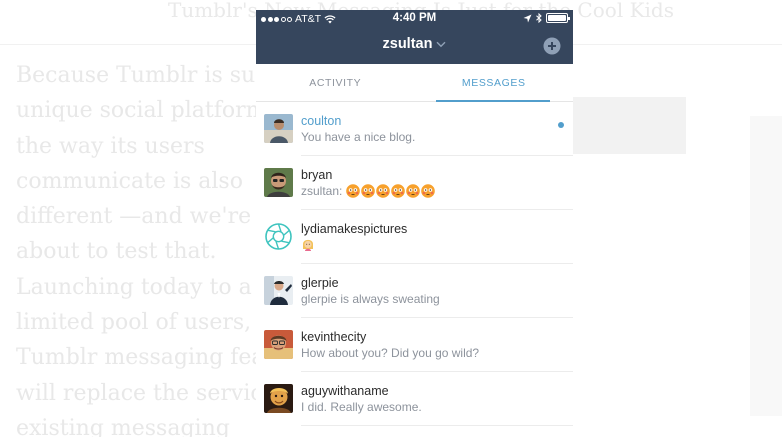  I want to click on account-switcher: zsultan, so click(414, 44).